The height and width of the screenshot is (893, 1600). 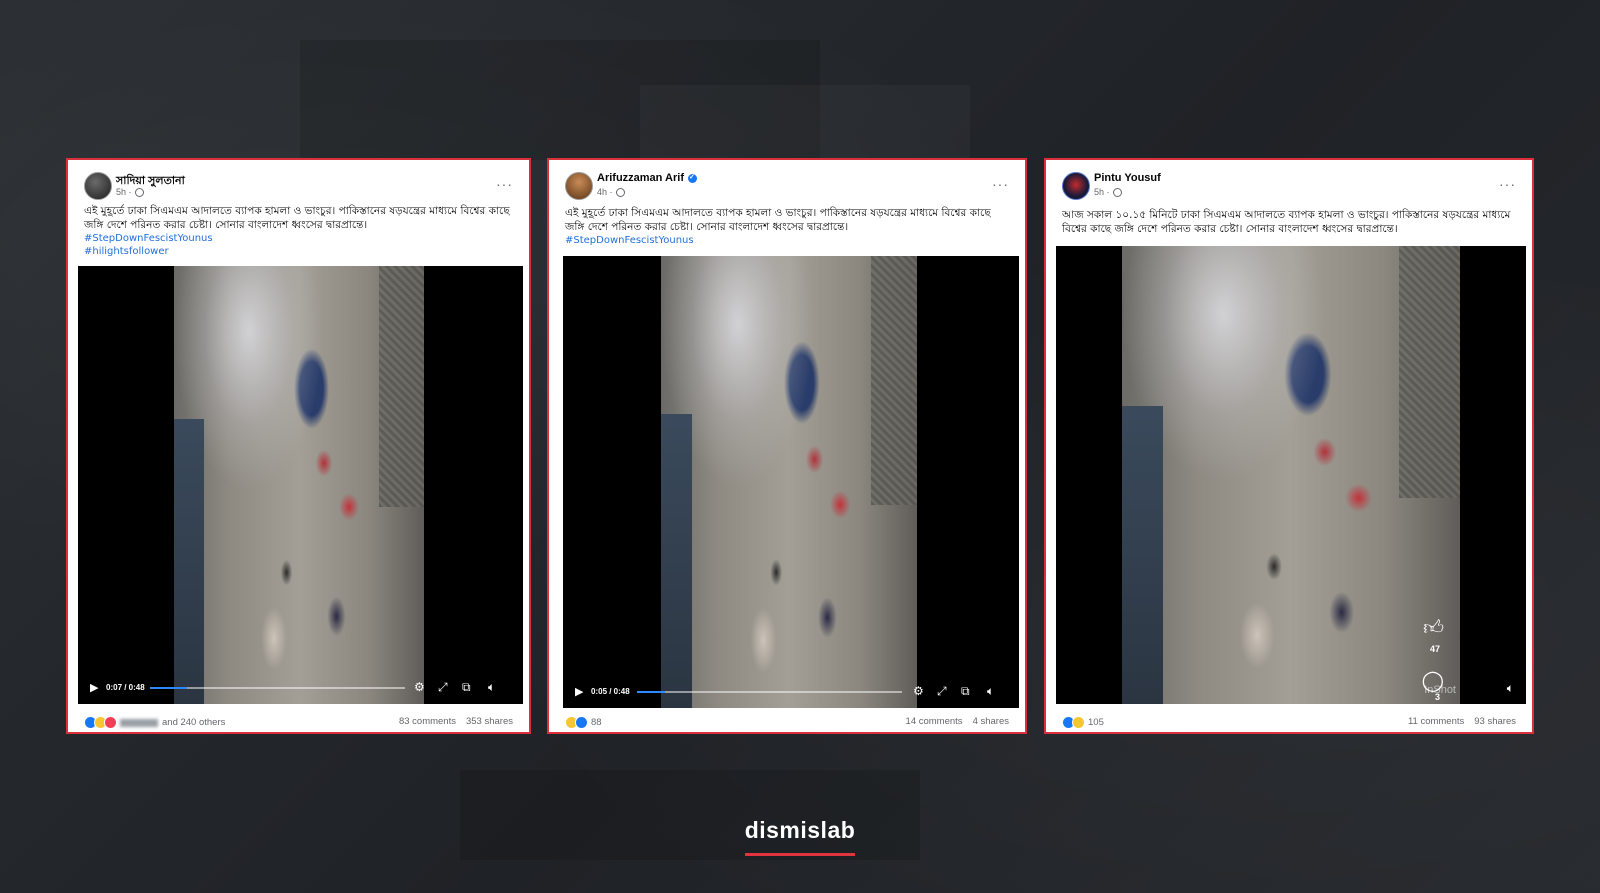 I want to click on shares-count: 93 shares, so click(x=1495, y=721).